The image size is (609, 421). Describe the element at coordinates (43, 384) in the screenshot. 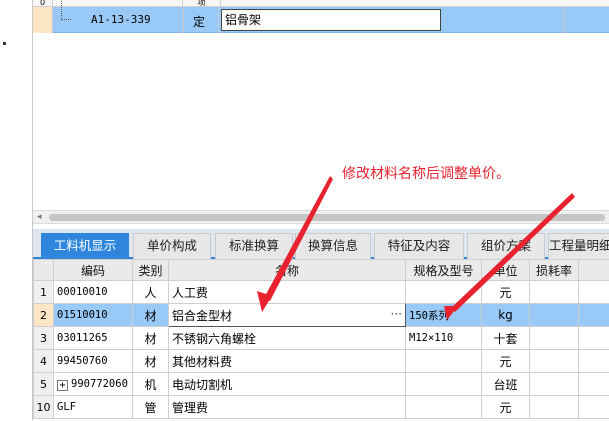

I see `row-number: 5` at that location.